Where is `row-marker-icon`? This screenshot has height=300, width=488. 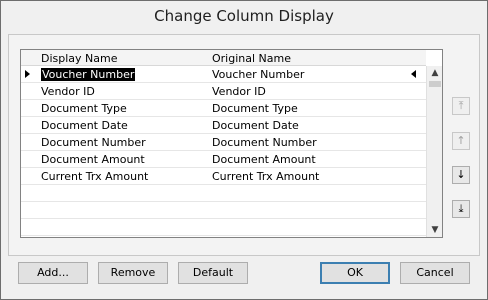
row-marker-icon is located at coordinates (413, 74).